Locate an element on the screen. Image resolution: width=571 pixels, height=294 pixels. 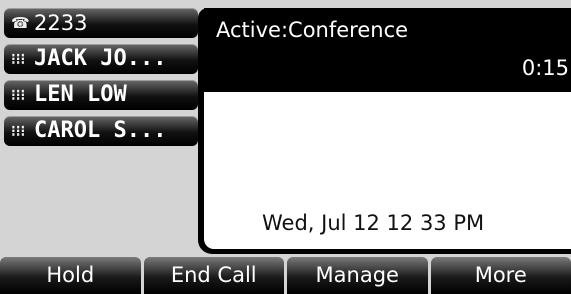
more-softkey: More is located at coordinates (500, 275).